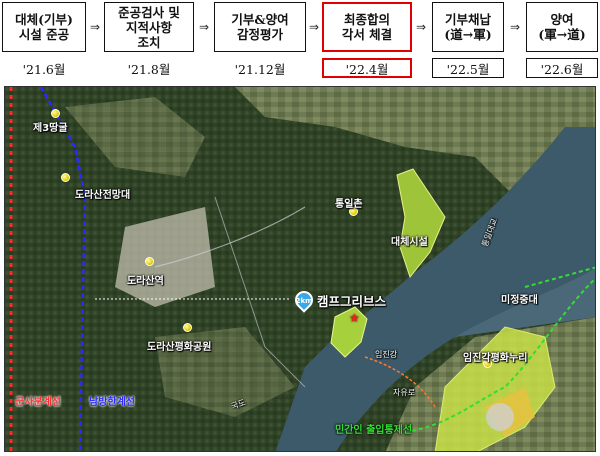 This screenshot has width=600, height=456. What do you see at coordinates (374, 430) in the screenshot?
I see `label-civilian-control-line: 민간인 출입통제선` at bounding box center [374, 430].